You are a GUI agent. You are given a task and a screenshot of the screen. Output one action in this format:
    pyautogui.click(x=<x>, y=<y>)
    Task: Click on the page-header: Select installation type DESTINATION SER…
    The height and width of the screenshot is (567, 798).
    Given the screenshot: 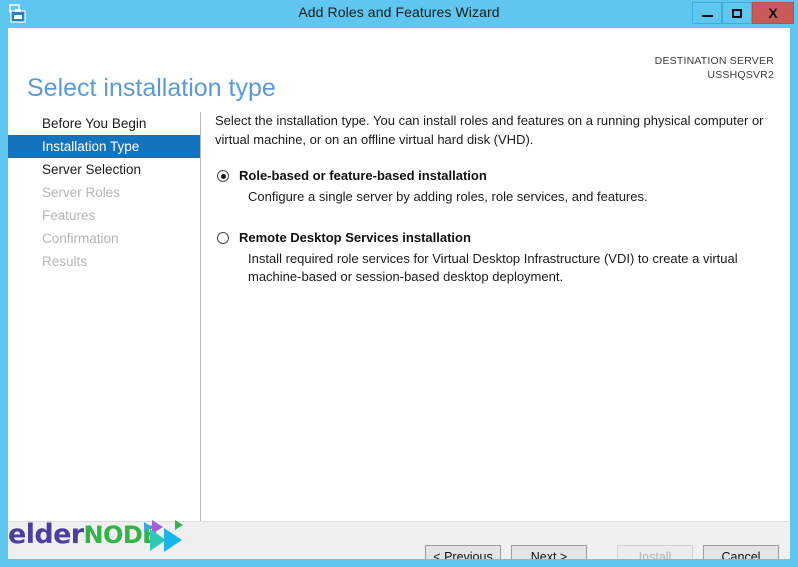 What is the action you would take?
    pyautogui.click(x=399, y=65)
    